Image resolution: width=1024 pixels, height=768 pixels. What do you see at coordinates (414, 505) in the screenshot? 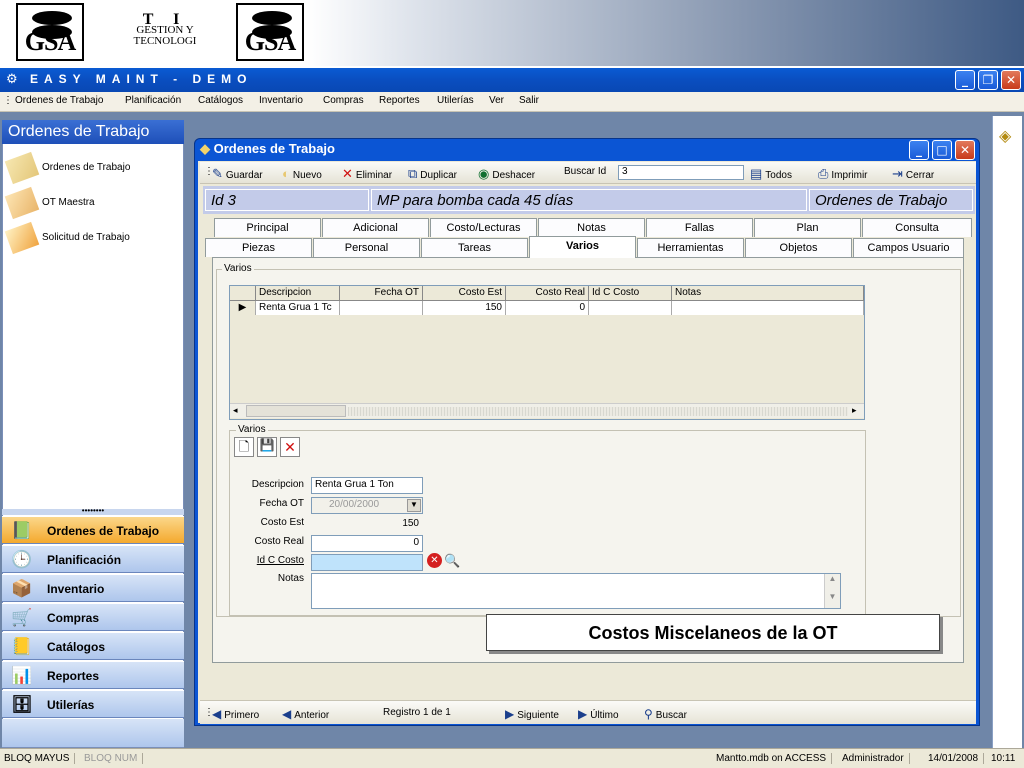
I see `chevron-down-icon: ▼` at bounding box center [414, 505].